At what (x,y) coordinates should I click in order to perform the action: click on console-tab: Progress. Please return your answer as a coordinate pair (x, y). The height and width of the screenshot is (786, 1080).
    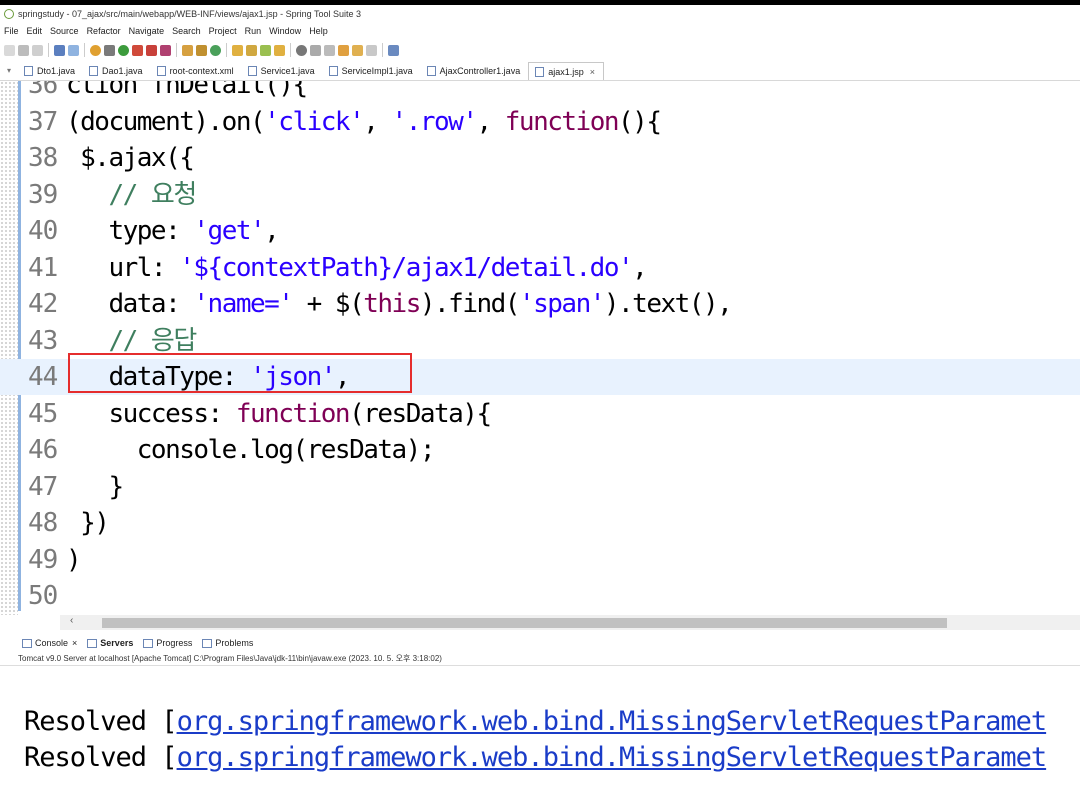
    Looking at the image, I should click on (167, 643).